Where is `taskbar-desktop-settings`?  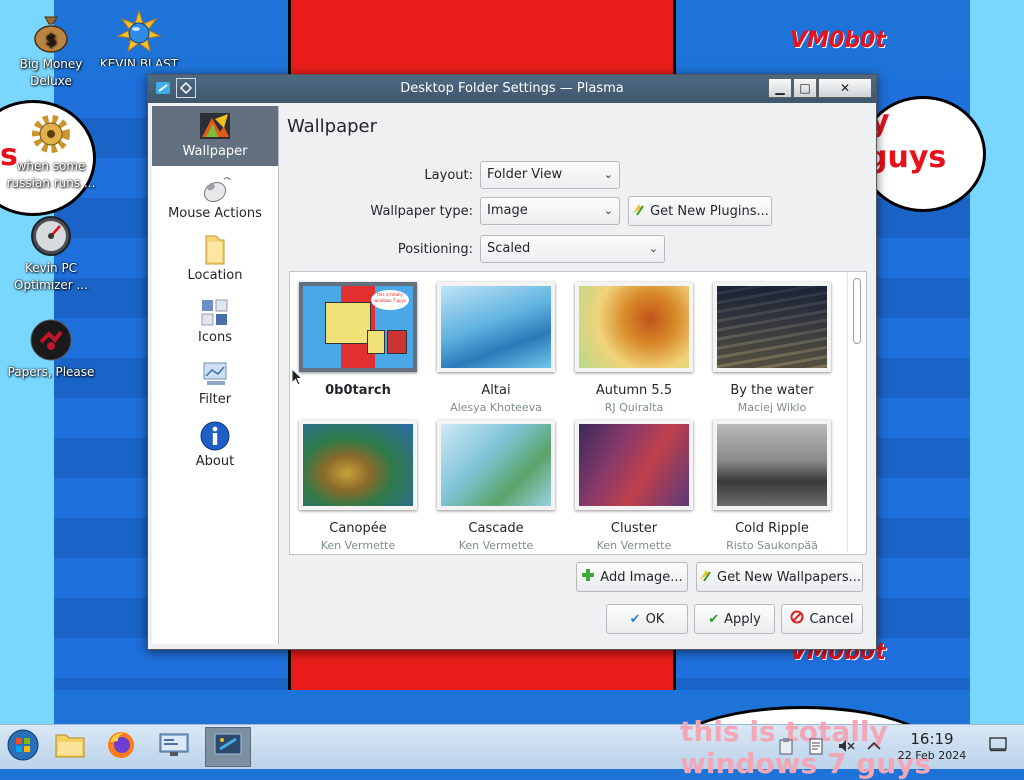
taskbar-desktop-settings is located at coordinates (228, 747).